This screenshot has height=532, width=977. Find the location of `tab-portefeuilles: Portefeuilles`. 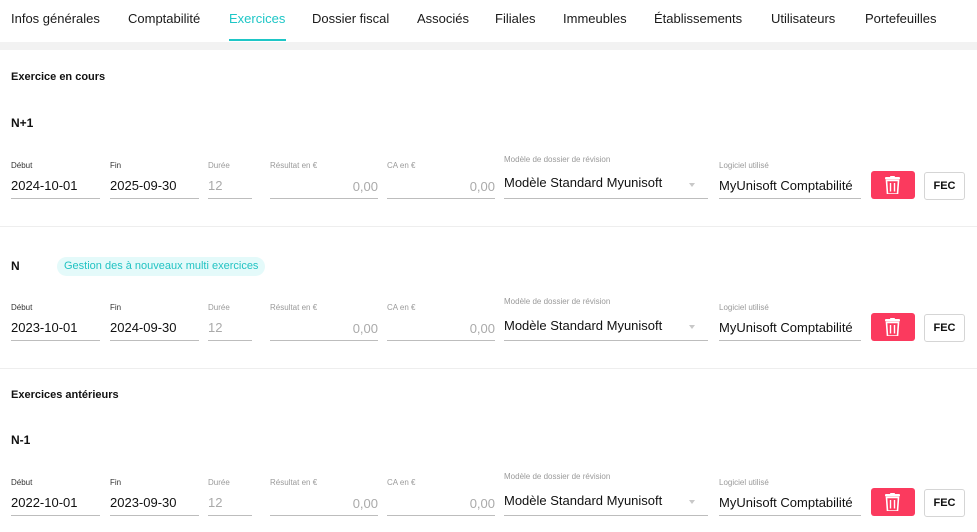

tab-portefeuilles: Portefeuilles is located at coordinates (901, 18).